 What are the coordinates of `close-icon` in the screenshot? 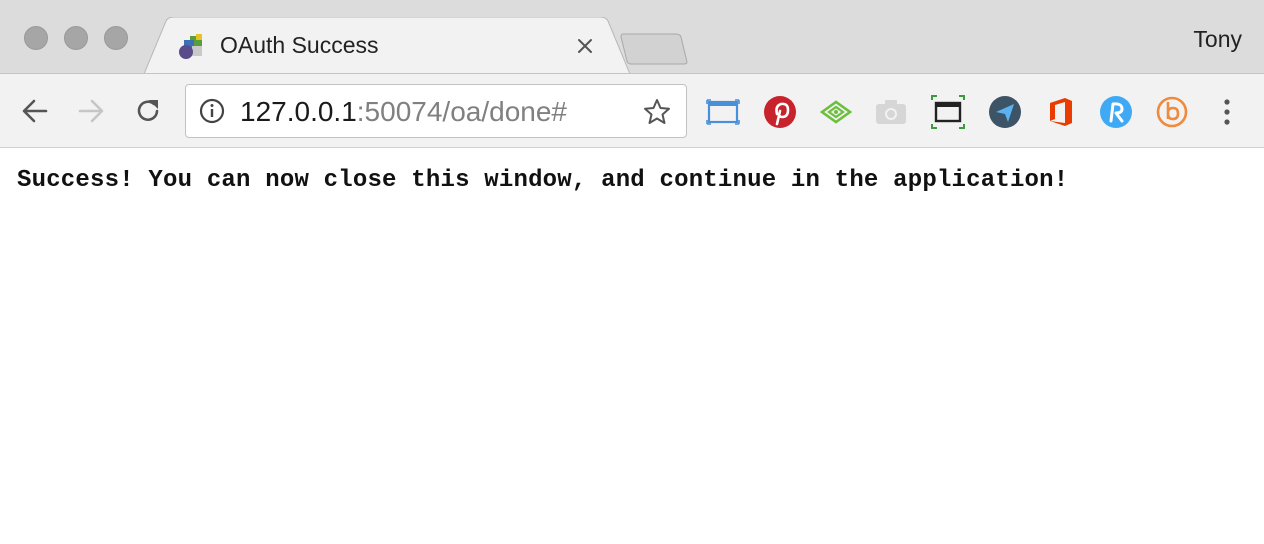 It's located at (585, 46).